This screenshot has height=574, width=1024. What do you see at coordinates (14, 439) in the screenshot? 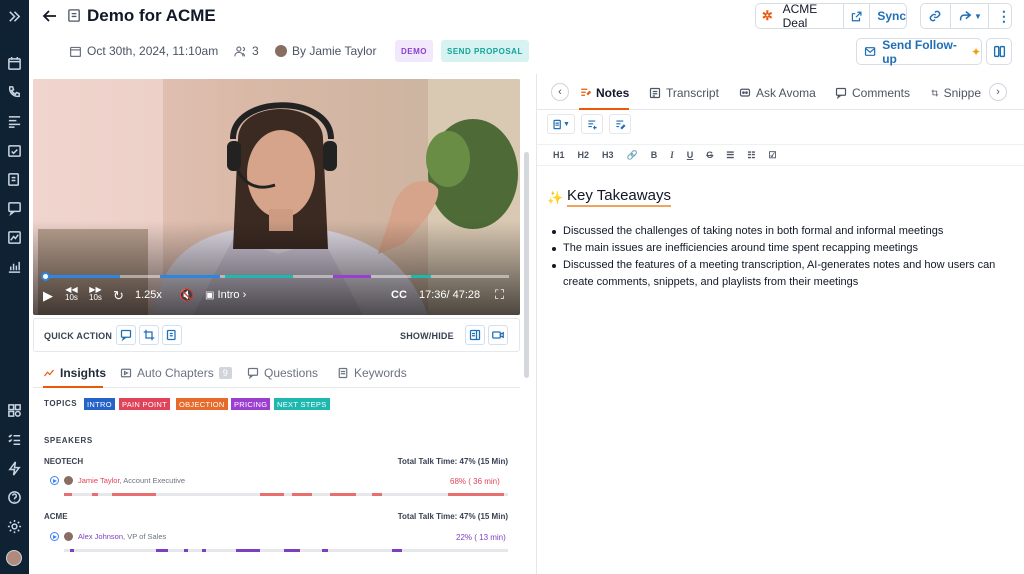
I see `checklist-icon` at bounding box center [14, 439].